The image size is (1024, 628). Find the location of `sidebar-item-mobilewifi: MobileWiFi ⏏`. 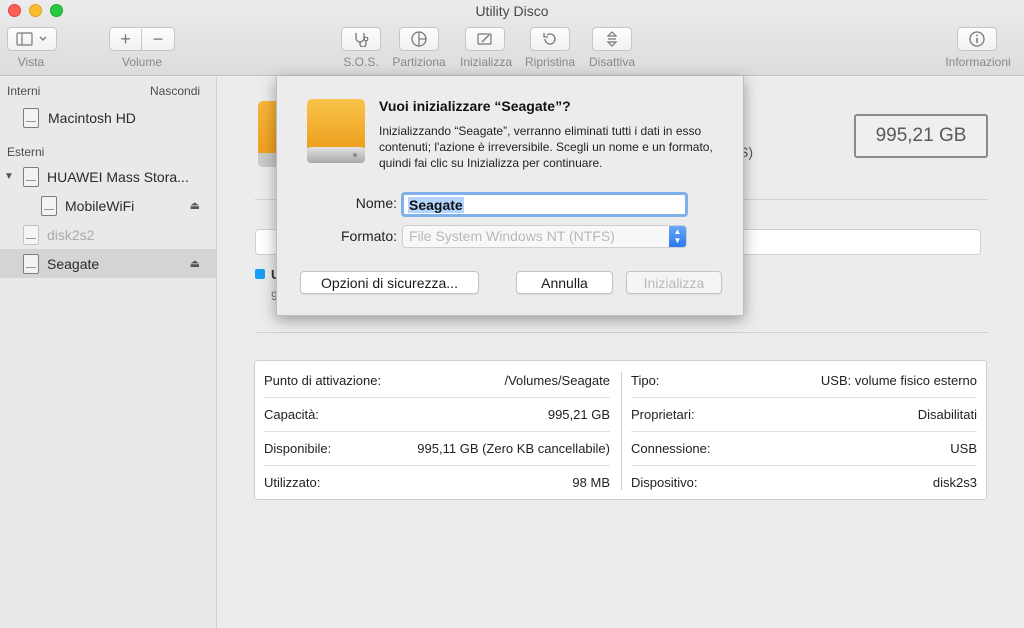

sidebar-item-mobilewifi: MobileWiFi ⏏ is located at coordinates (108, 205).